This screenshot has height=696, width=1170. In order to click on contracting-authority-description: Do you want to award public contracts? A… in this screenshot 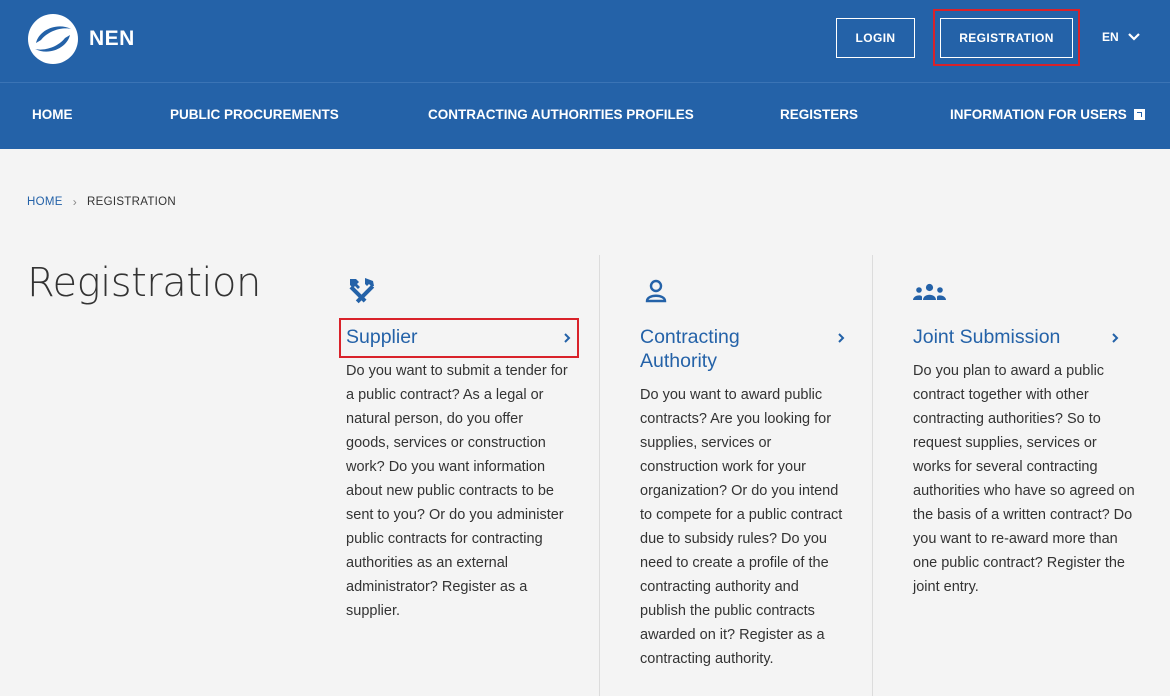, I will do `click(741, 527)`.